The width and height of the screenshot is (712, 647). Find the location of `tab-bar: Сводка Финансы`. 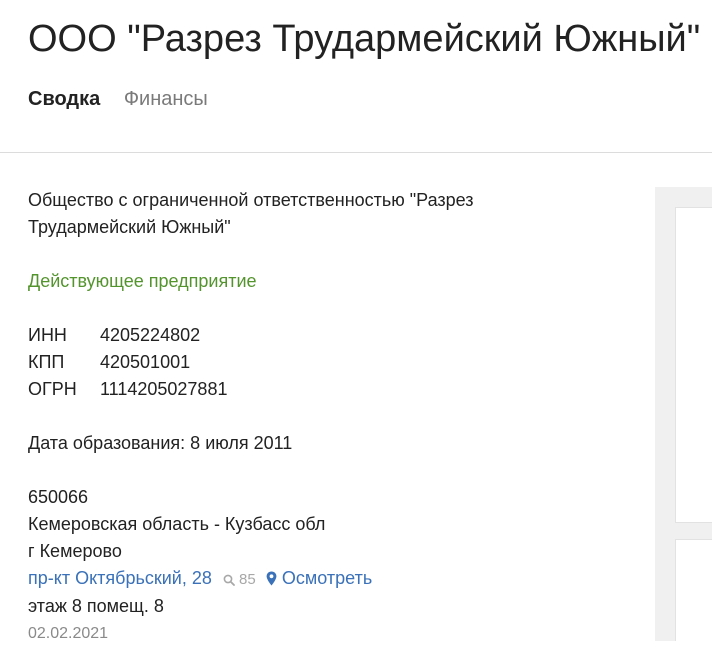

tab-bar: Сводка Финансы is located at coordinates (127, 99).